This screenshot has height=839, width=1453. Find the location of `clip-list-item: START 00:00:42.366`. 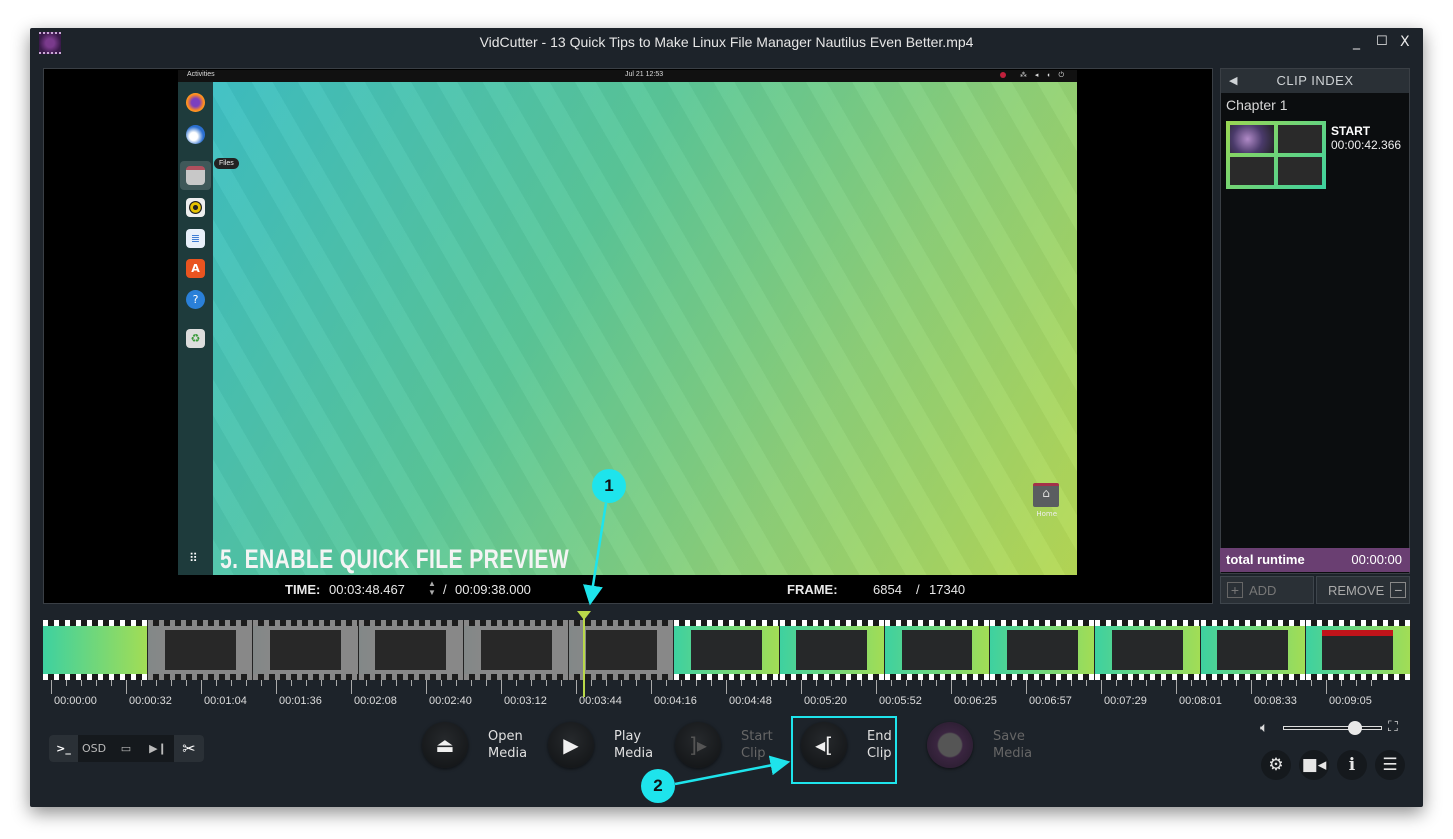

clip-list-item: START 00:00:42.366 is located at coordinates (1317, 156).